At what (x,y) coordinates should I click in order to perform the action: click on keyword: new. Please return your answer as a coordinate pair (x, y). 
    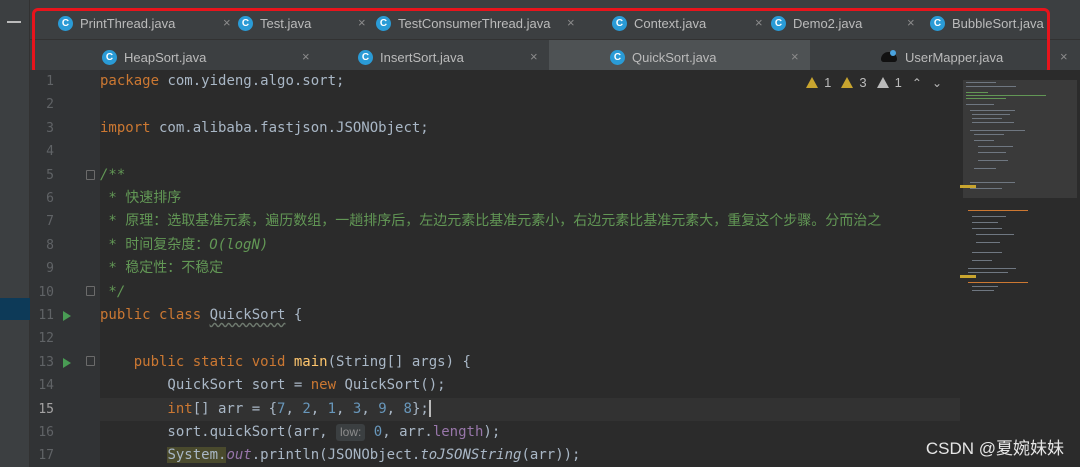
    Looking at the image, I should click on (323, 385).